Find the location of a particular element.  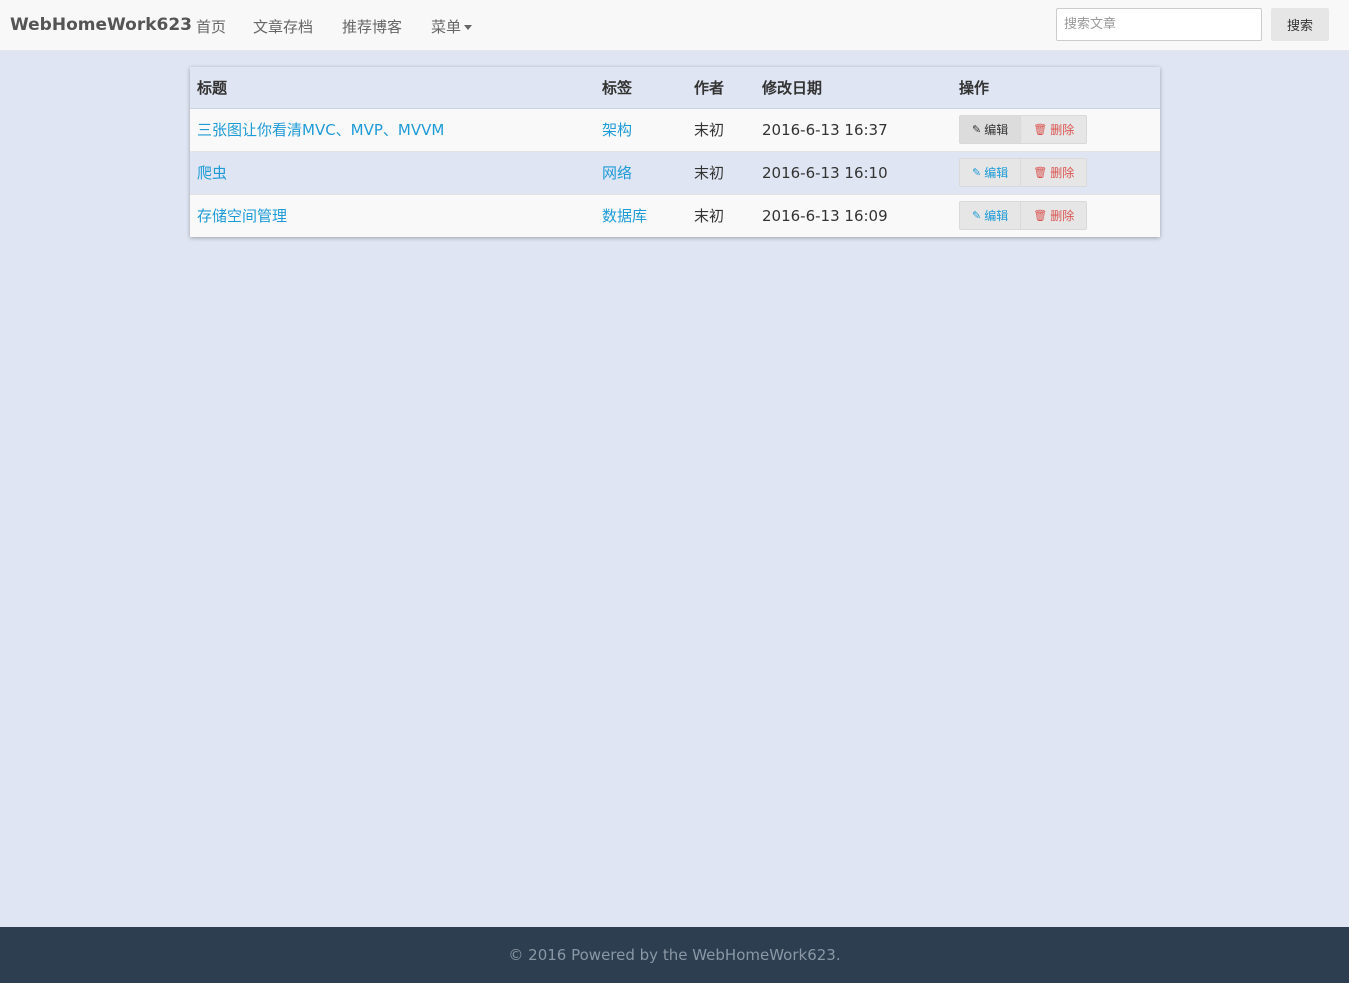

article-date: 2016-6-13 16:37 is located at coordinates (853, 129).